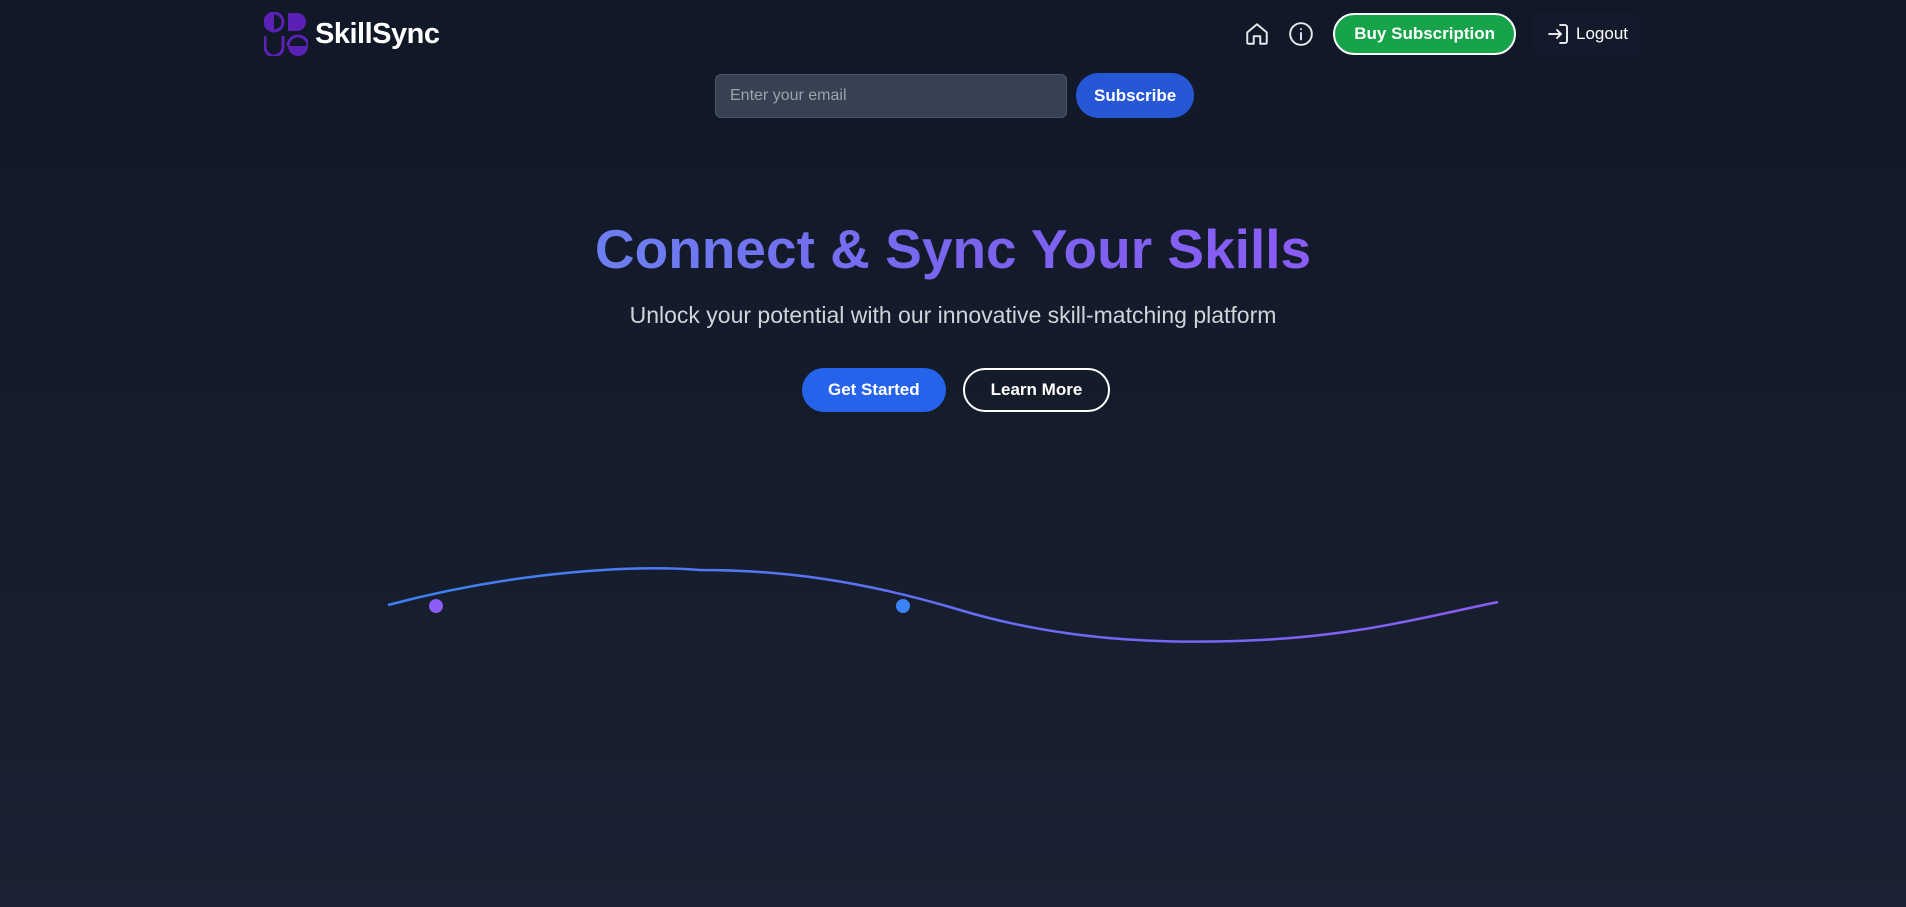  I want to click on logout-label: Logout, so click(1602, 33).